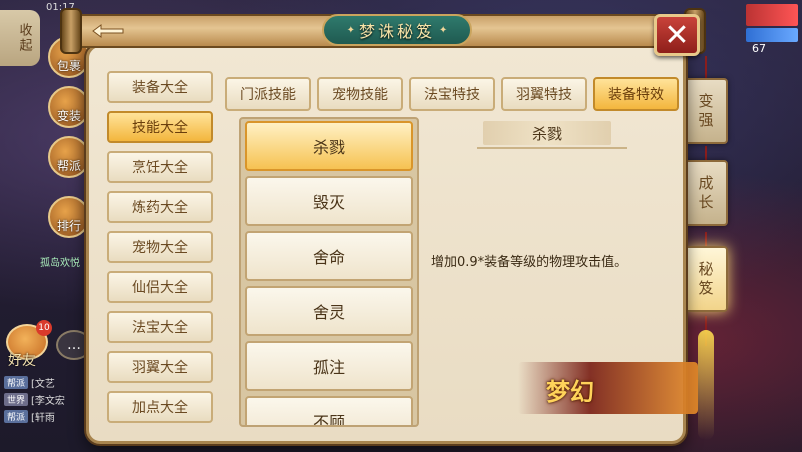 The image size is (802, 452). I want to click on tab-wing-skills: 羽翼特技, so click(544, 94).